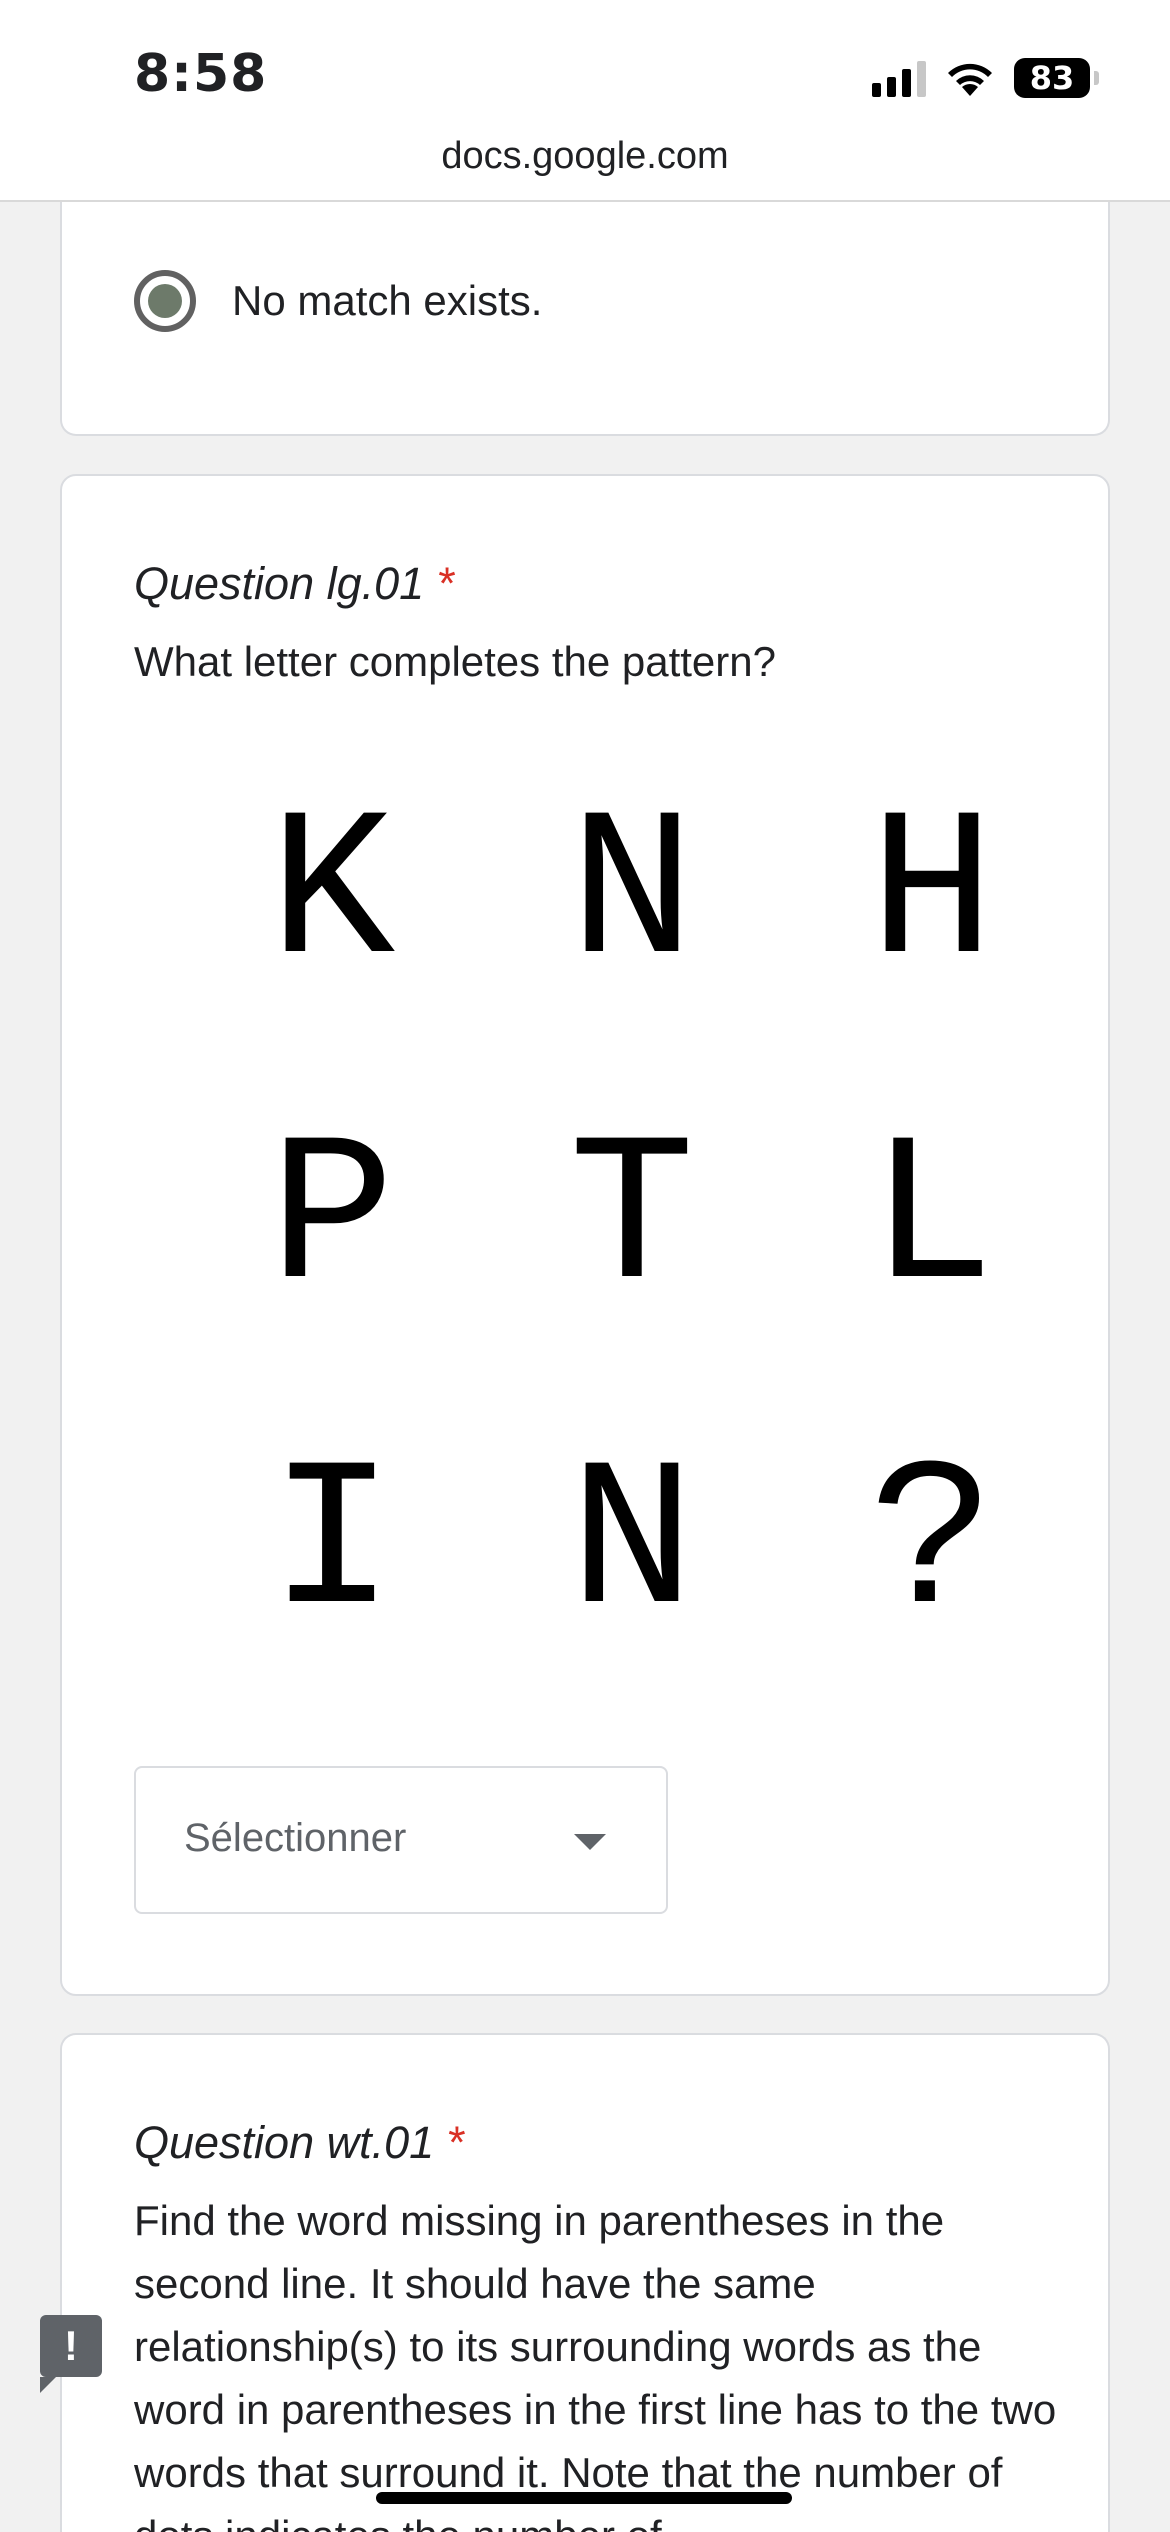 The image size is (1170, 2532). I want to click on cellular-signal-icon, so click(899, 78).